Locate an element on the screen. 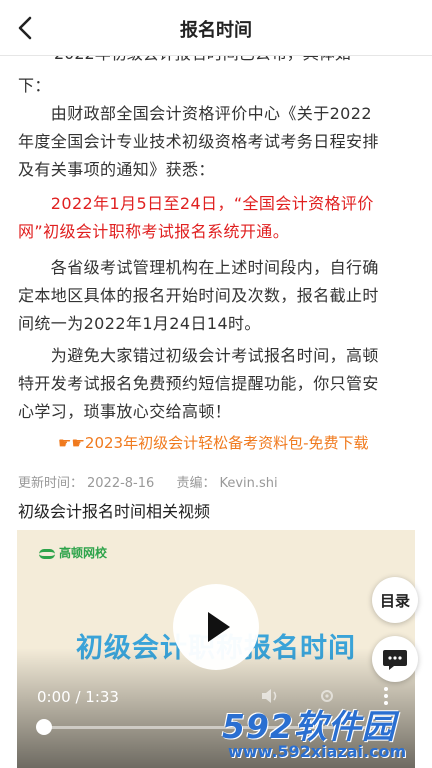 This screenshot has width=432, height=768. comment-button is located at coordinates (395, 659).